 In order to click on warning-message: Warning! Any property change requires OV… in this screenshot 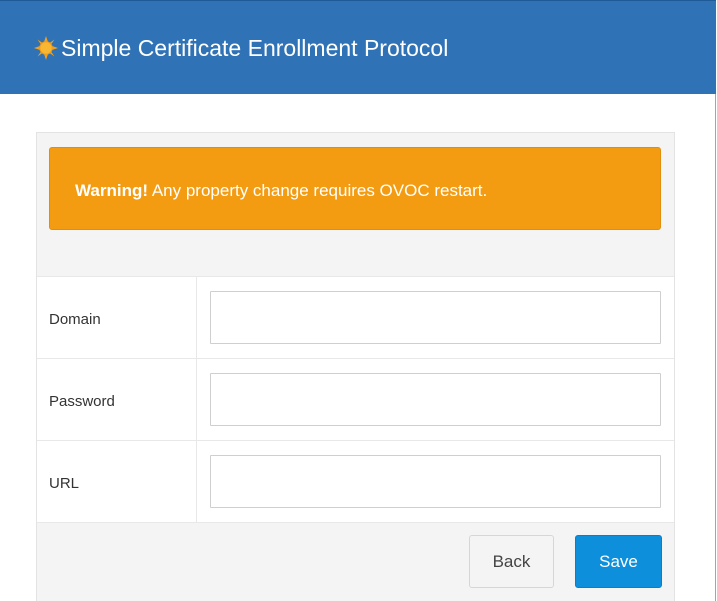, I will do `click(281, 191)`.